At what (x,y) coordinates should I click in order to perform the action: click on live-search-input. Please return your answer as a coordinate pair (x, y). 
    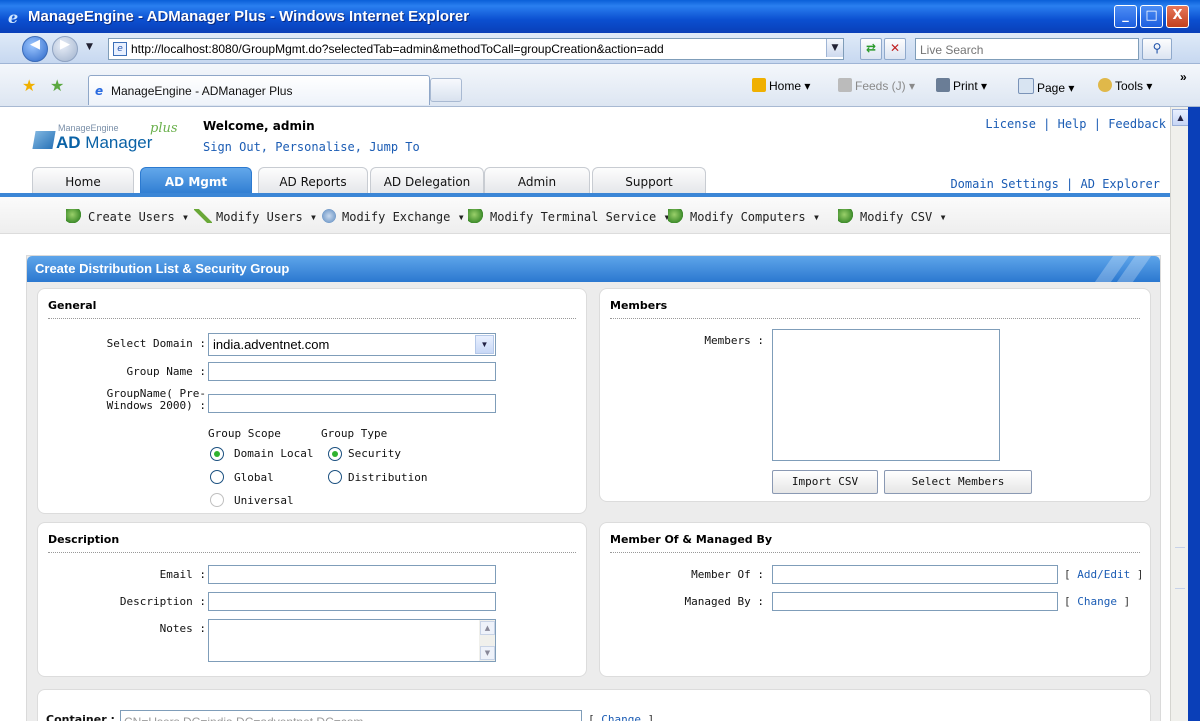
    Looking at the image, I should click on (1025, 50).